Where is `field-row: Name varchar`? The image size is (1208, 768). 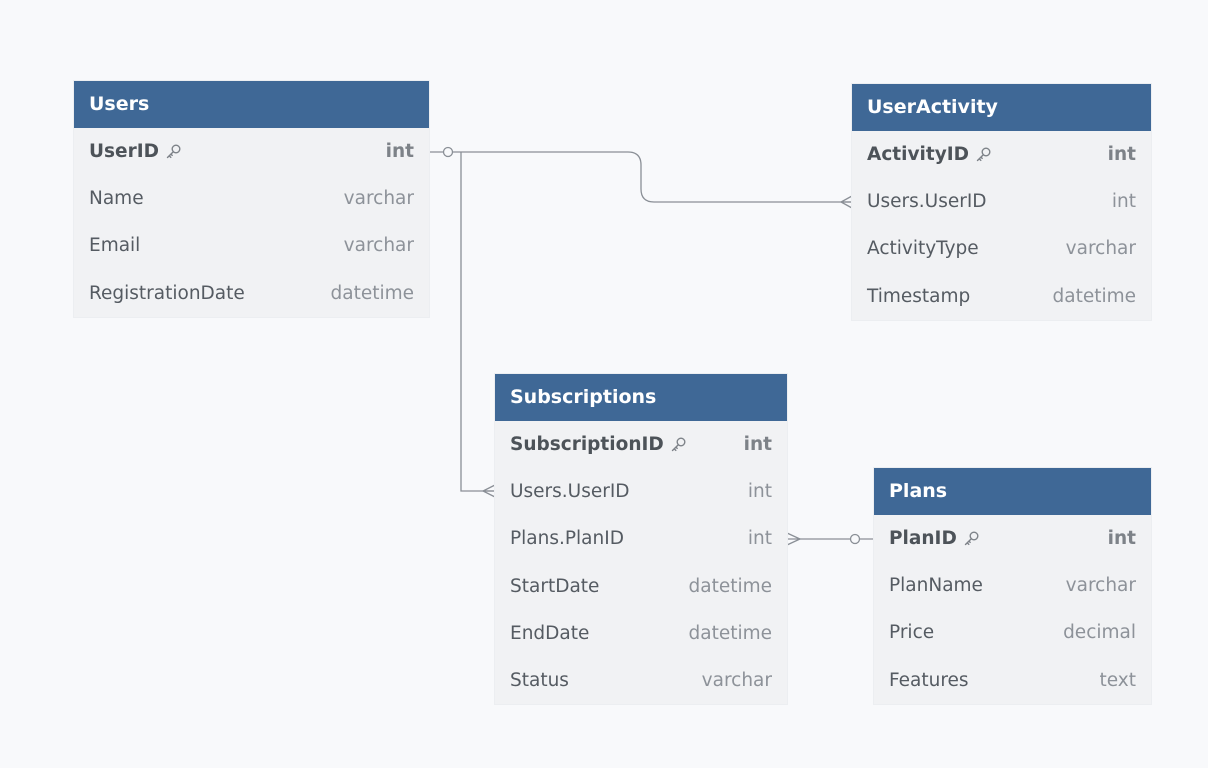
field-row: Name varchar is located at coordinates (251, 198).